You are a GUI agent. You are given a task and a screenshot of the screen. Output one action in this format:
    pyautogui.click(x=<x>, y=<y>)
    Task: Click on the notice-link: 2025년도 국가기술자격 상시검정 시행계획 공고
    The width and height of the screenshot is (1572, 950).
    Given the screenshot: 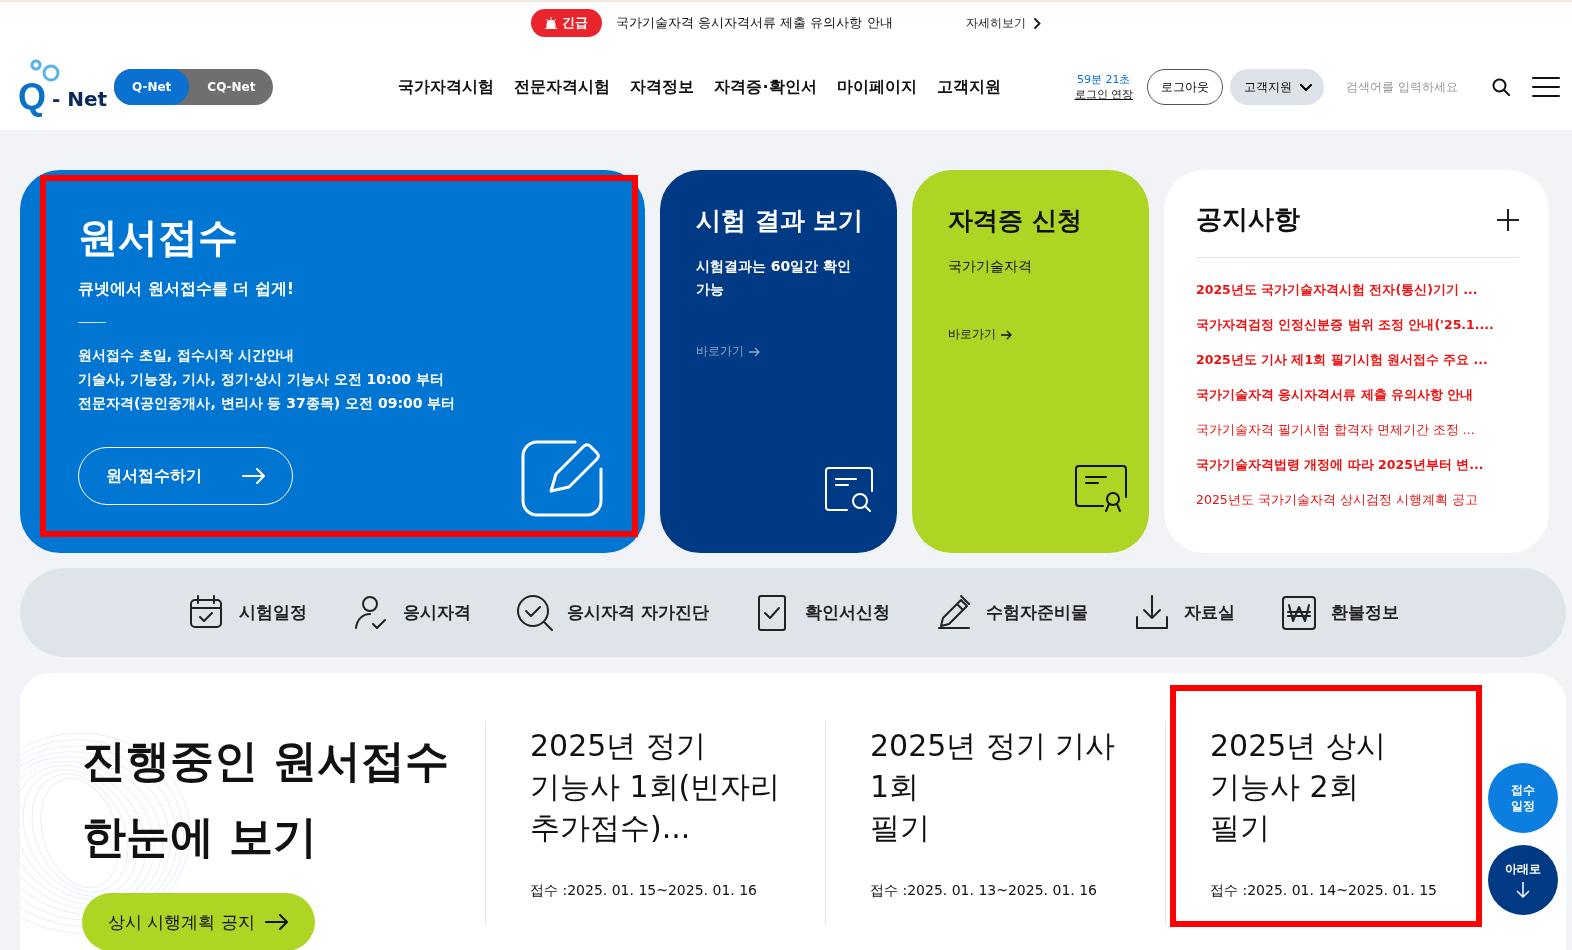 What is the action you would take?
    pyautogui.click(x=1337, y=499)
    